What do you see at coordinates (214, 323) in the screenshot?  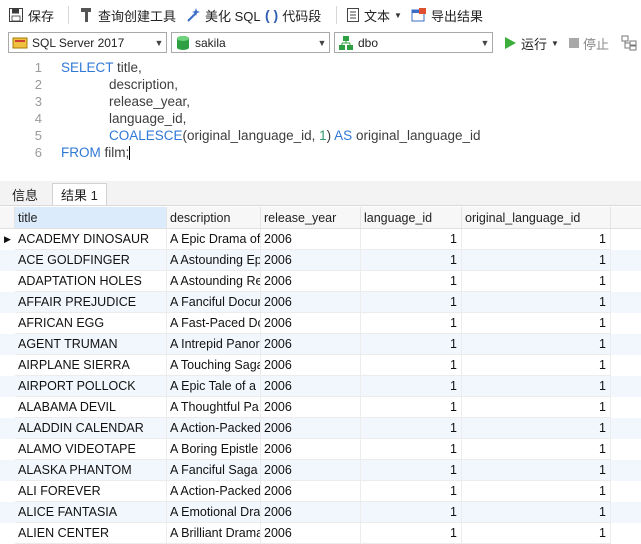 I see `cell-description: A Fast-Paced Dc` at bounding box center [214, 323].